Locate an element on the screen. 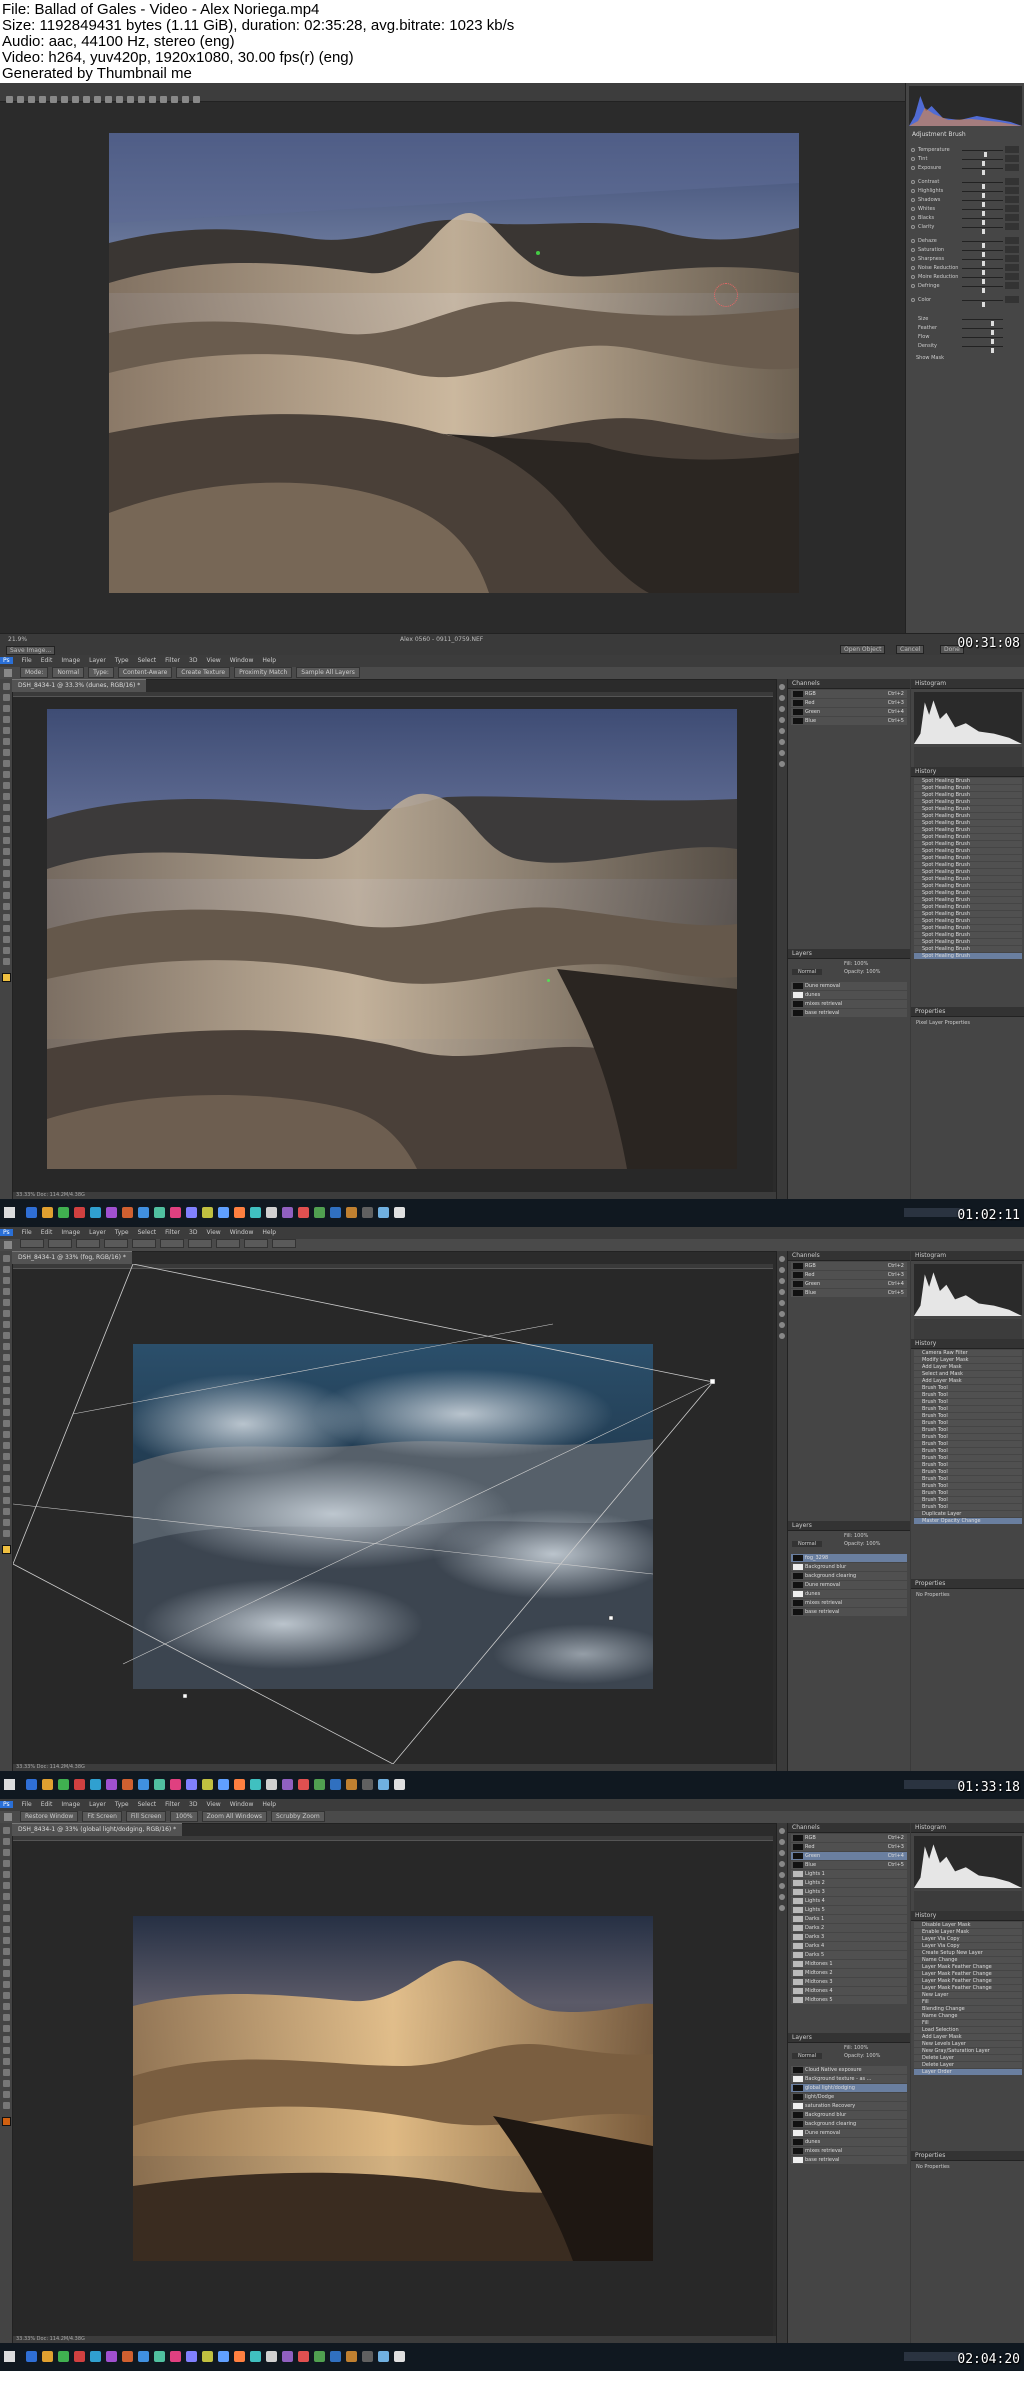 The height and width of the screenshot is (2387, 1024). option-item: Type: is located at coordinates (101, 672).